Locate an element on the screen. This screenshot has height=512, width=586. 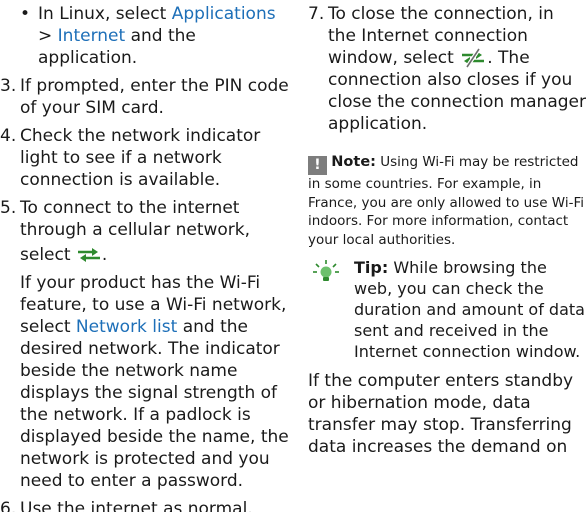
step-number: 3. is located at coordinates (8, 86).